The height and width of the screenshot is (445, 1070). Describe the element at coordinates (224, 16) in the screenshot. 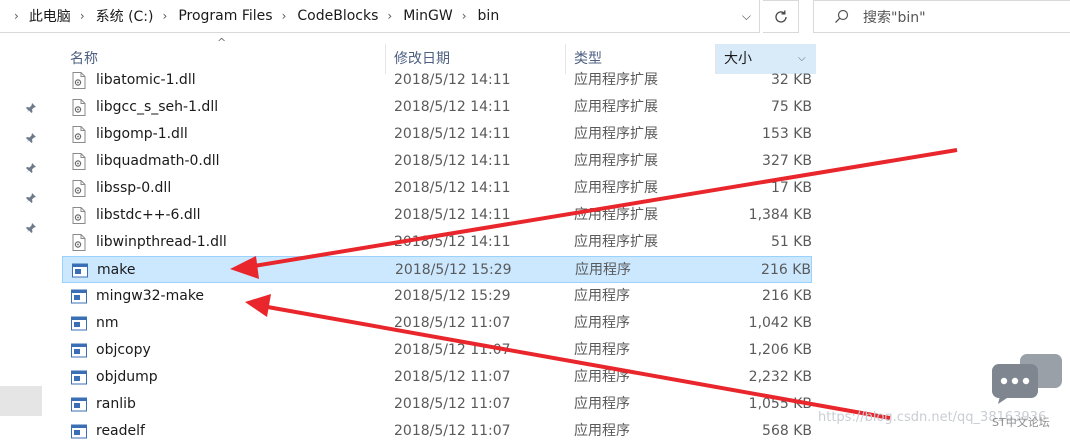

I see `breadcrumb-program-files: Program Files` at that location.